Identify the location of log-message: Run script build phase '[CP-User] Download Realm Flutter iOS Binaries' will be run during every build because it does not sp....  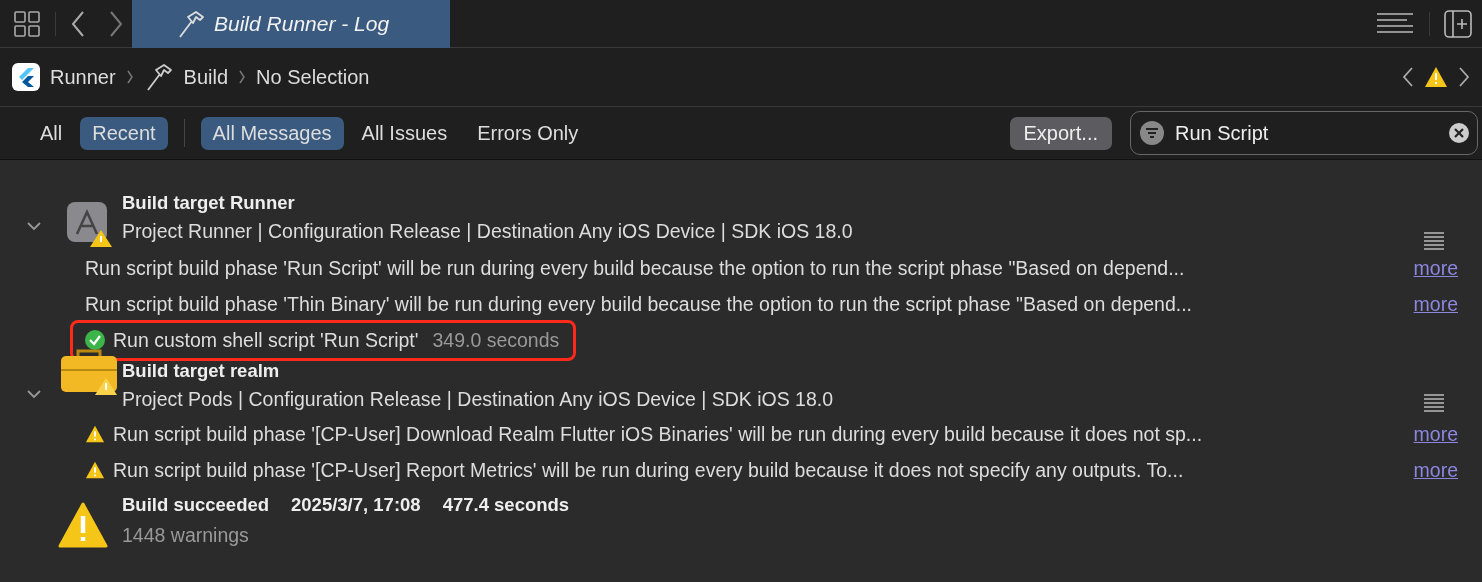
(658, 434).